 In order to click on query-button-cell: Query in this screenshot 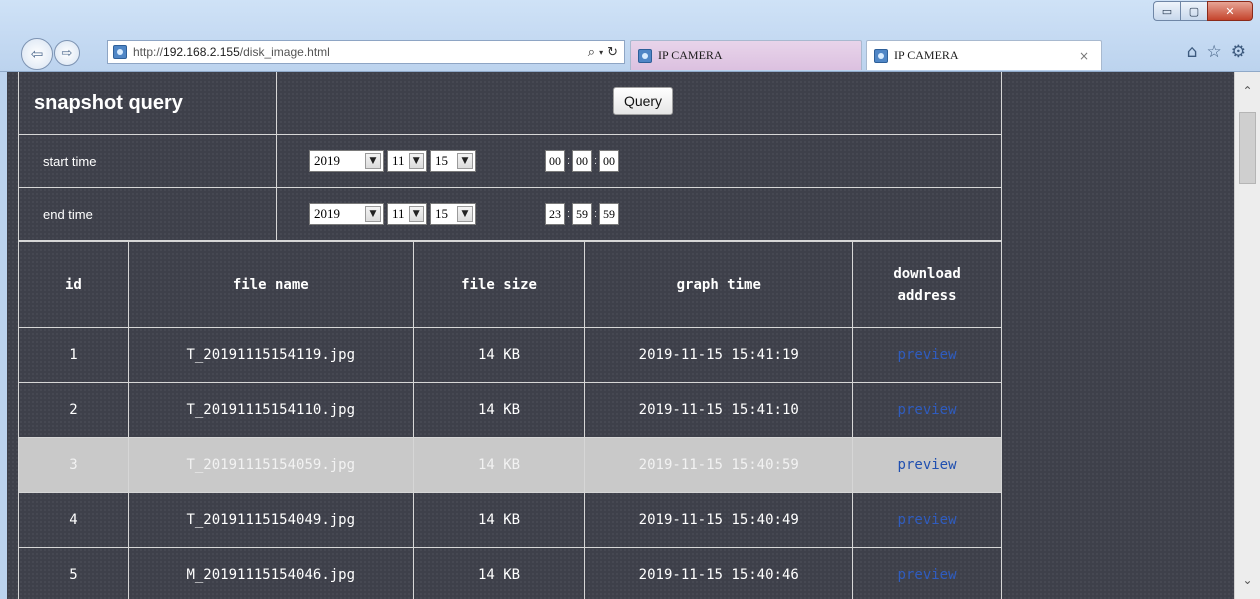, I will do `click(639, 103)`.